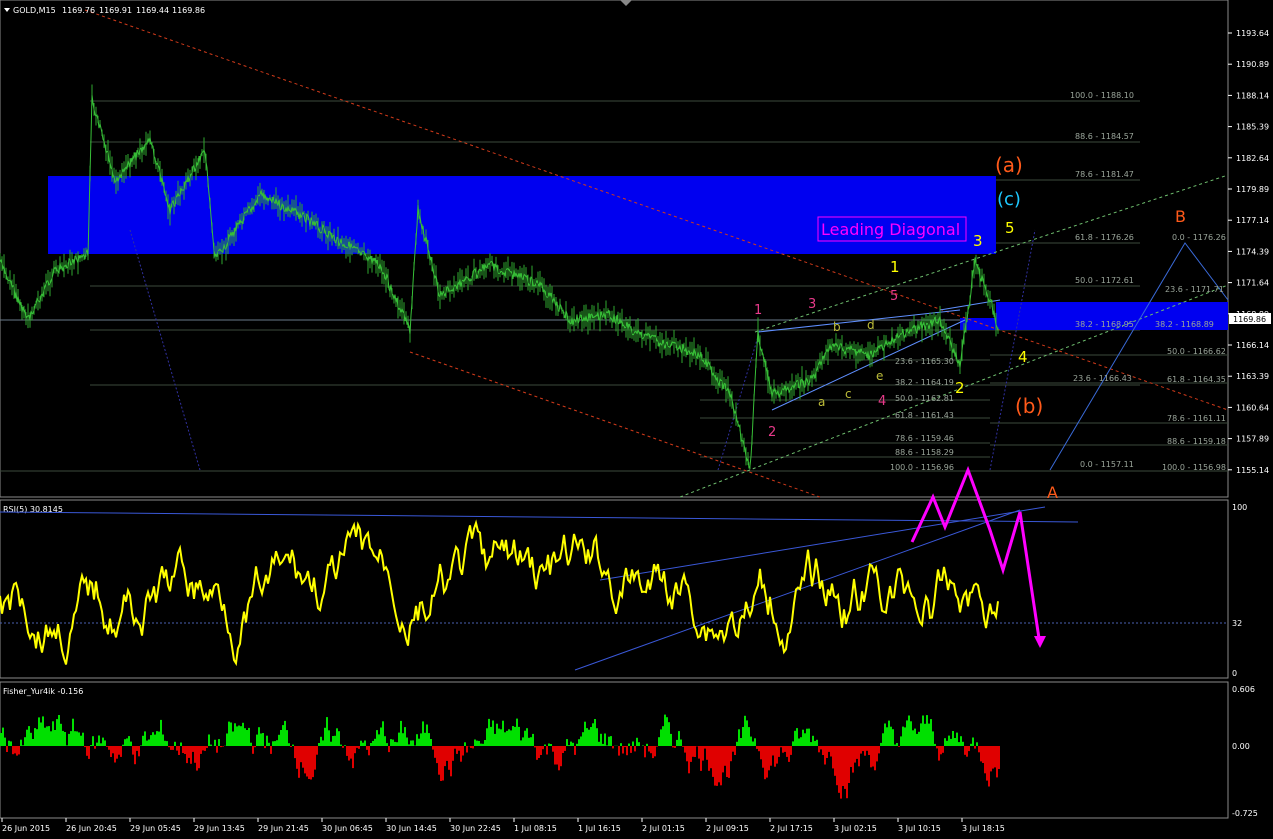 This screenshot has width=1273, height=839. What do you see at coordinates (1010, 228) in the screenshot?
I see `wave-5-label: 5` at bounding box center [1010, 228].